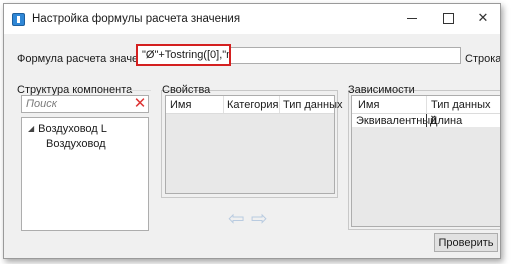  I want to click on search-input, so click(78, 104).